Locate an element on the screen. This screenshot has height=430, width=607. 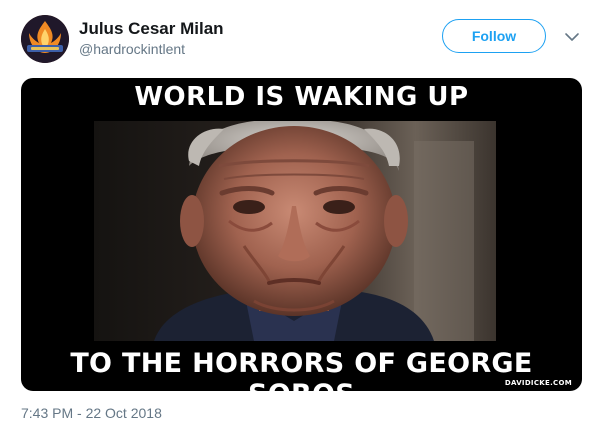
display-name: Julus Cesar Milan is located at coordinates (151, 29).